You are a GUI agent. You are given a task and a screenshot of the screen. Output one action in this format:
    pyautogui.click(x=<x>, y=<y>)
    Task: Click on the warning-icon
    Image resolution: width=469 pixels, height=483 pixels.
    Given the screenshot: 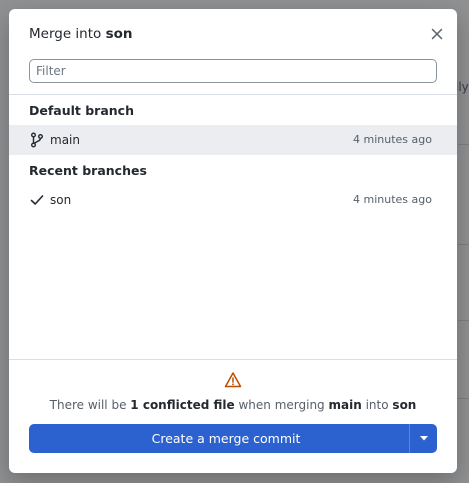 What is the action you would take?
    pyautogui.click(x=233, y=380)
    